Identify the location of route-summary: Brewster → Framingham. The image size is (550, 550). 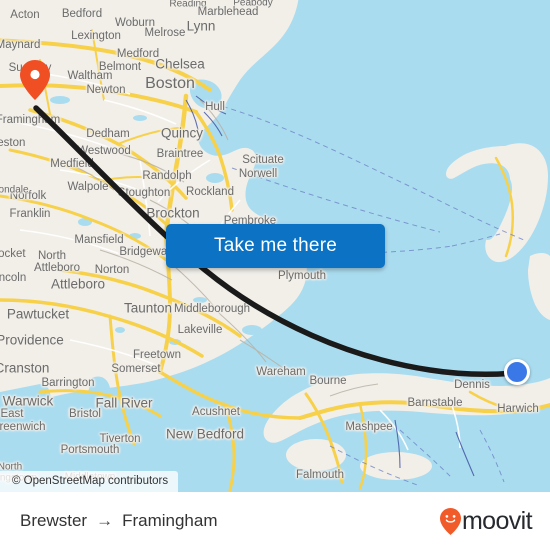
(119, 521).